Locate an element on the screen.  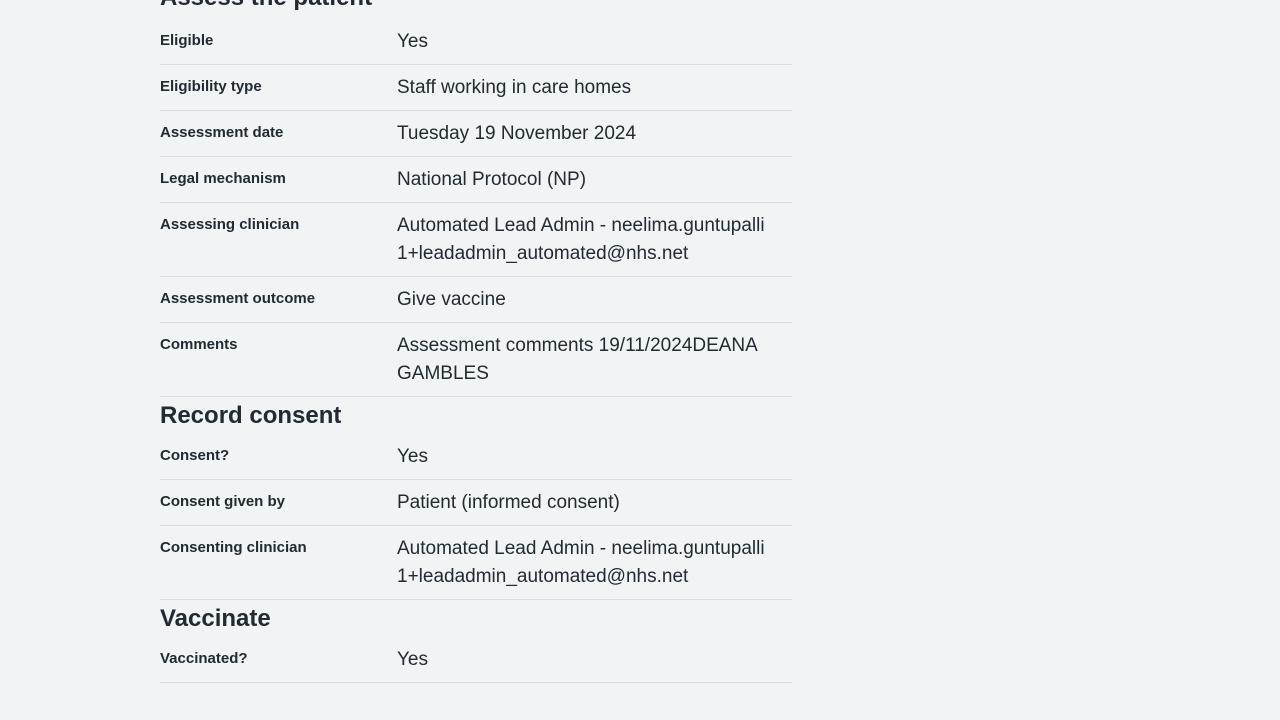
summary-row-assessment-outcome: Assessment outcome Give vaccine is located at coordinates (476, 300).